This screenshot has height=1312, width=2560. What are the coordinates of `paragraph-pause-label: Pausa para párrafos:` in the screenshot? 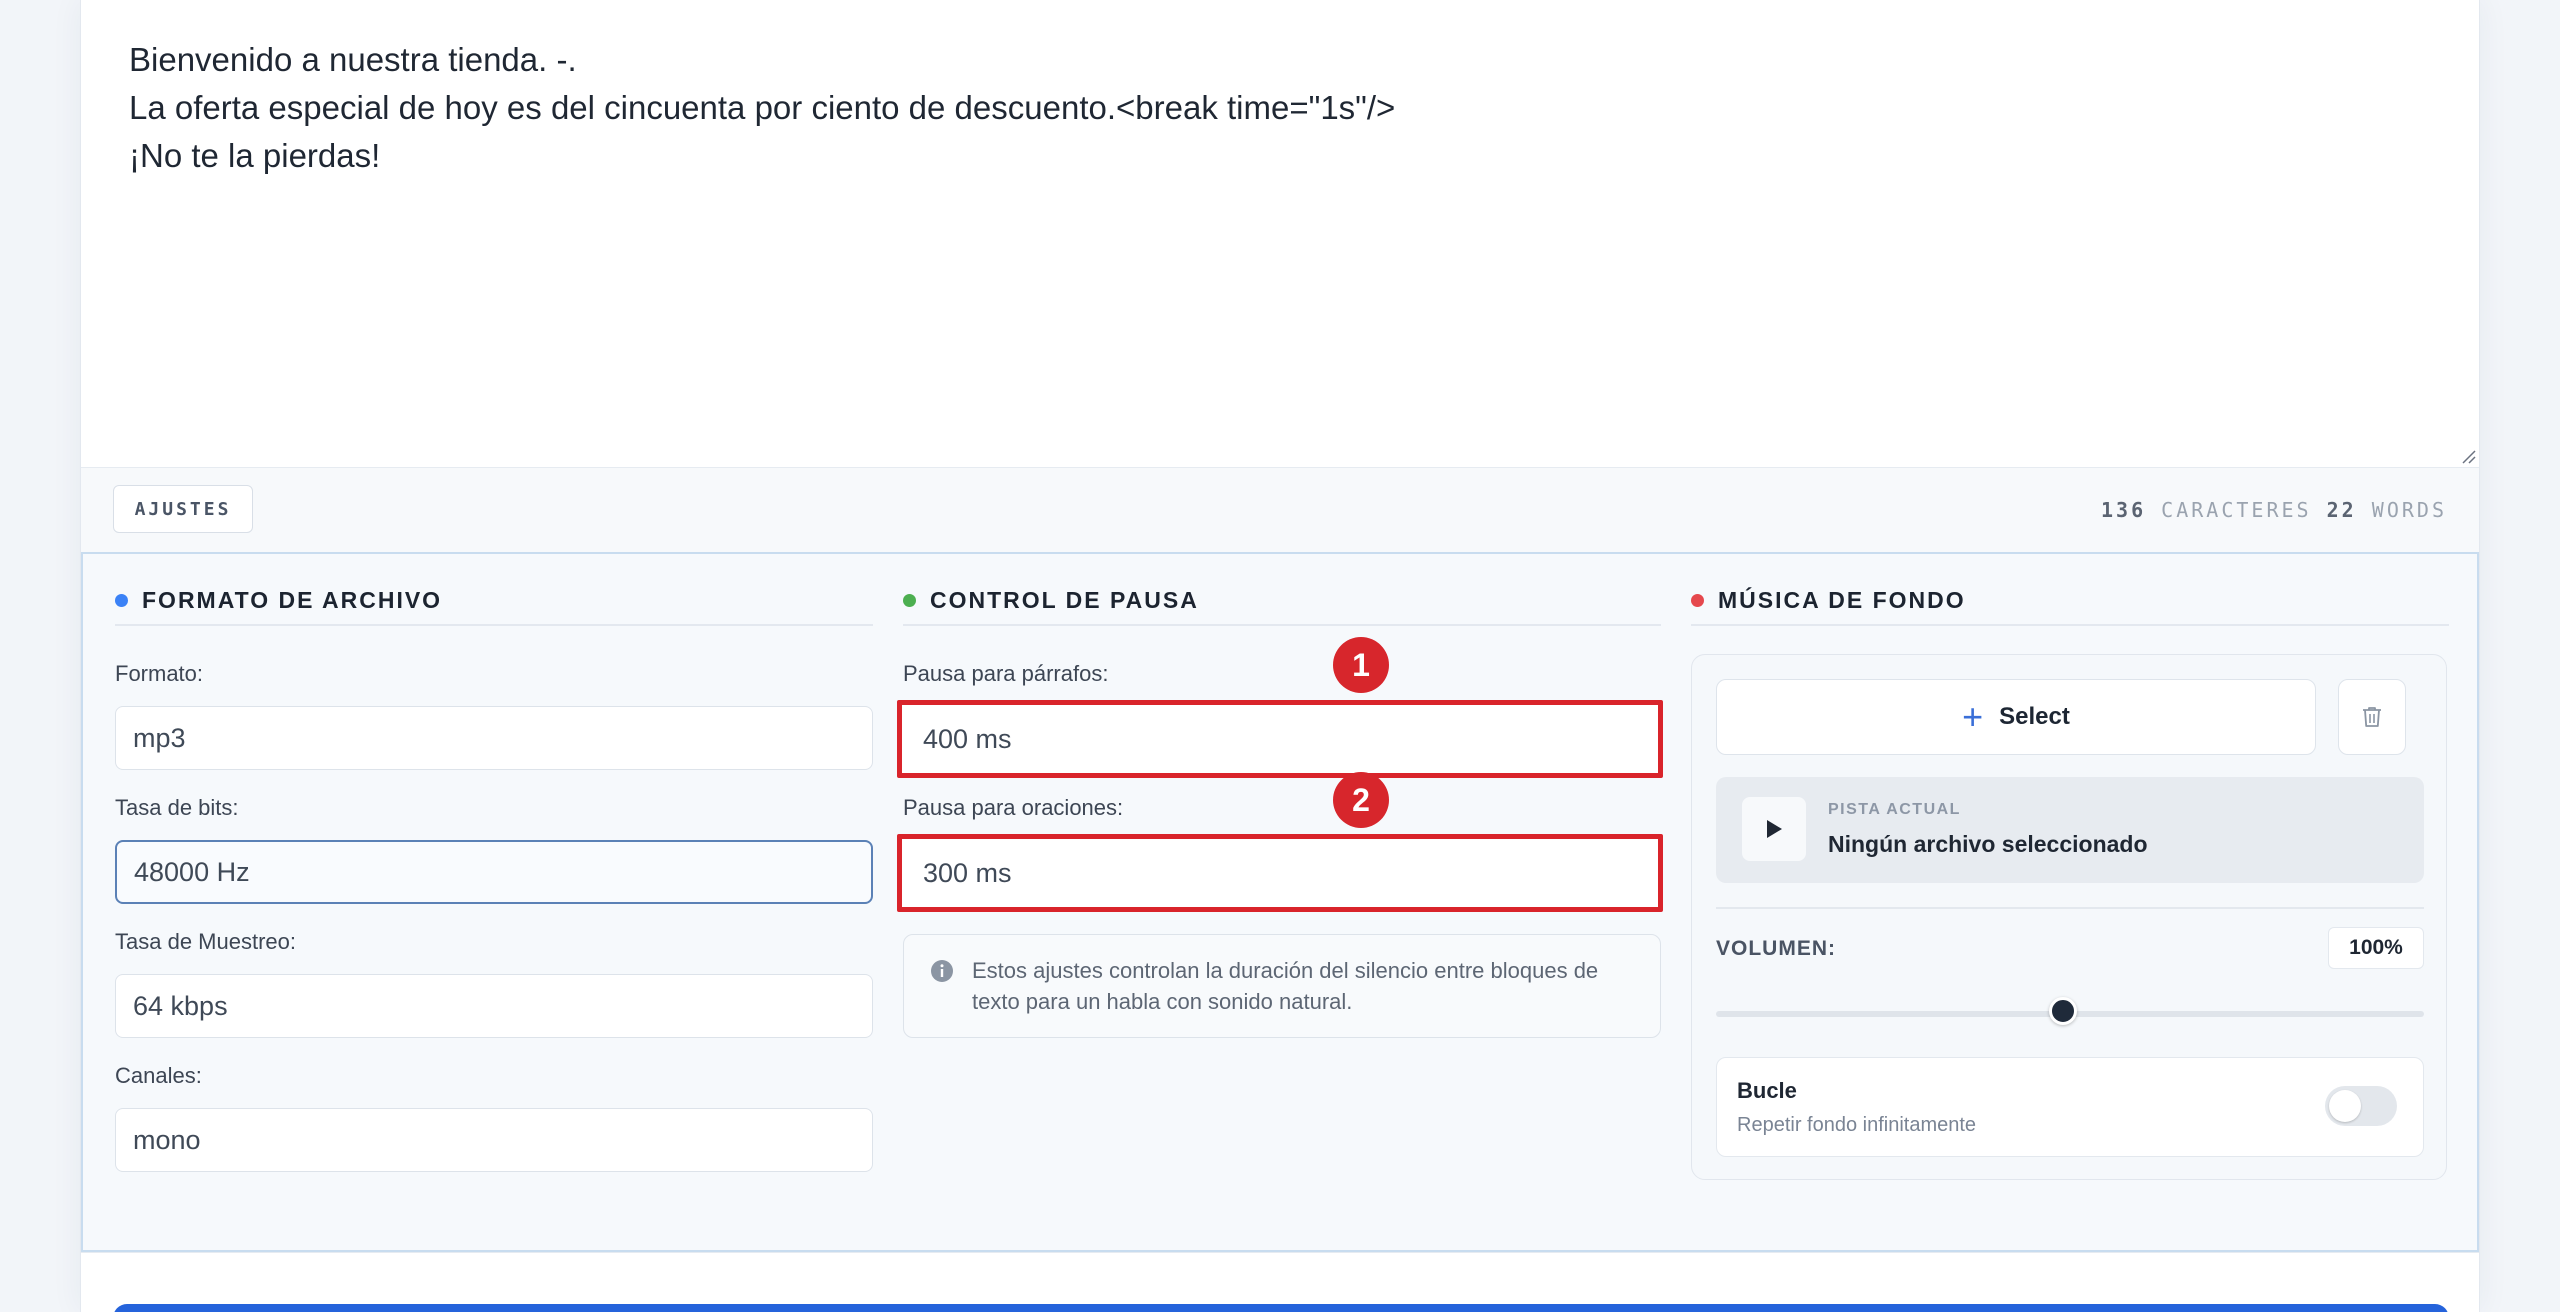 It's located at (1006, 673).